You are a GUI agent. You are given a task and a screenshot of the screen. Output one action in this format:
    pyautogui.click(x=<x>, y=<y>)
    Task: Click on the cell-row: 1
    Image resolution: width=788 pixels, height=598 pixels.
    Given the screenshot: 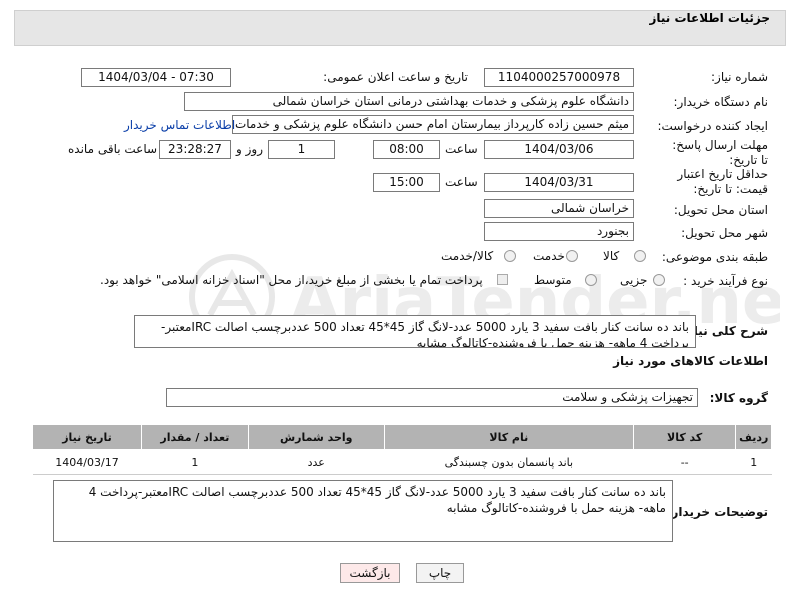 What is the action you would take?
    pyautogui.click(x=753, y=462)
    